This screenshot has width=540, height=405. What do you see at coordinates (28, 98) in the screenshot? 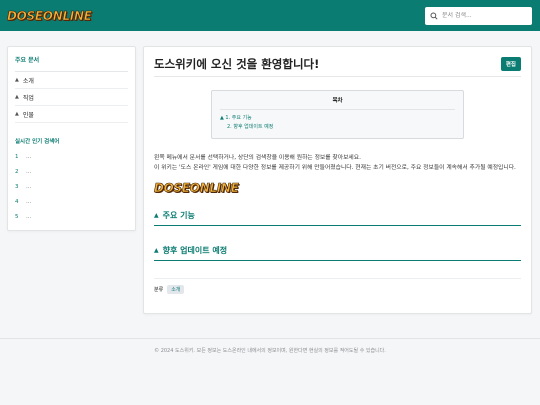
I see `sidebar-item-label: 직업` at bounding box center [28, 98].